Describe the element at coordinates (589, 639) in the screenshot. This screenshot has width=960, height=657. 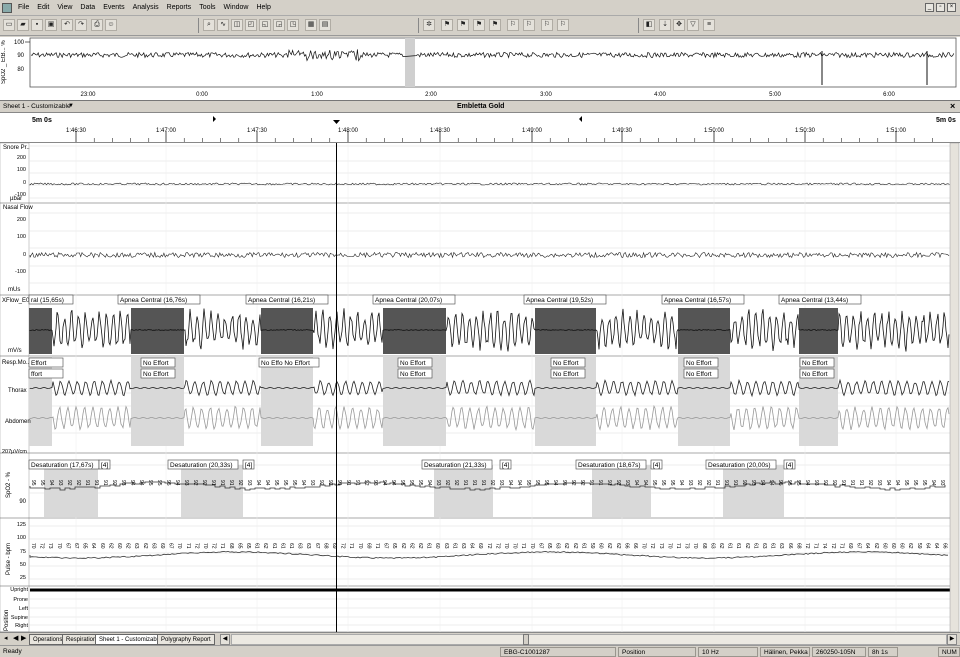
I see `horizontal-scrollbar` at that location.